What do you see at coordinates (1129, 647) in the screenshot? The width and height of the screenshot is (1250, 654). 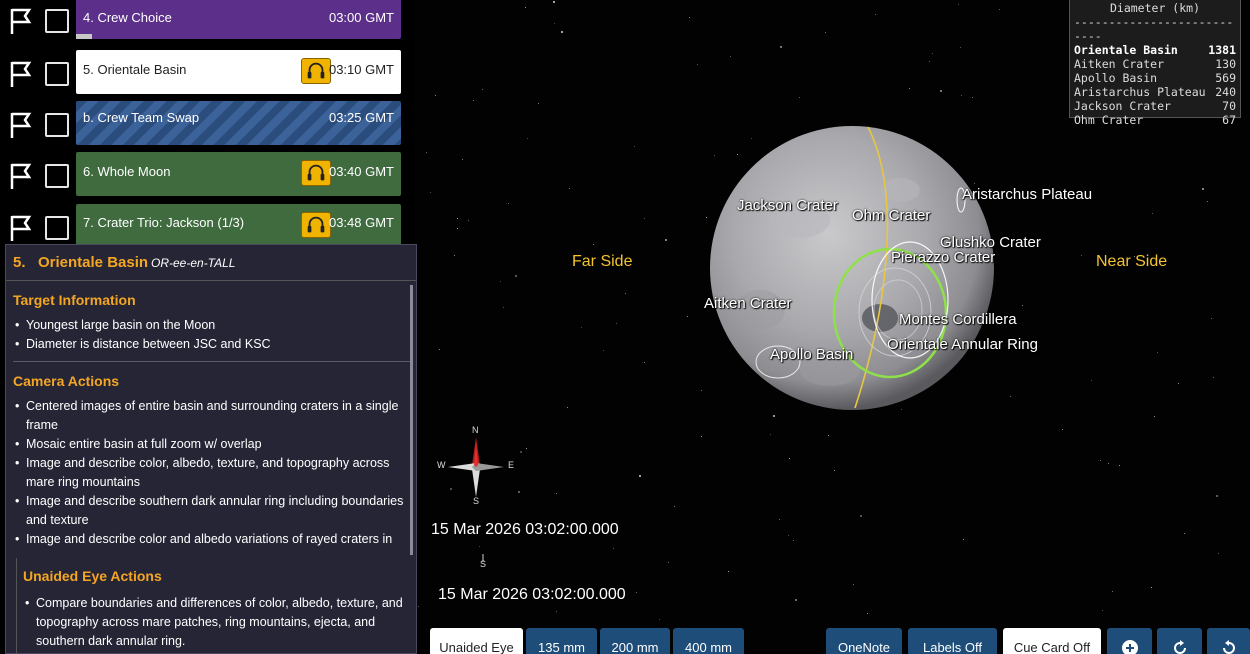 I see `plus-icon` at bounding box center [1129, 647].